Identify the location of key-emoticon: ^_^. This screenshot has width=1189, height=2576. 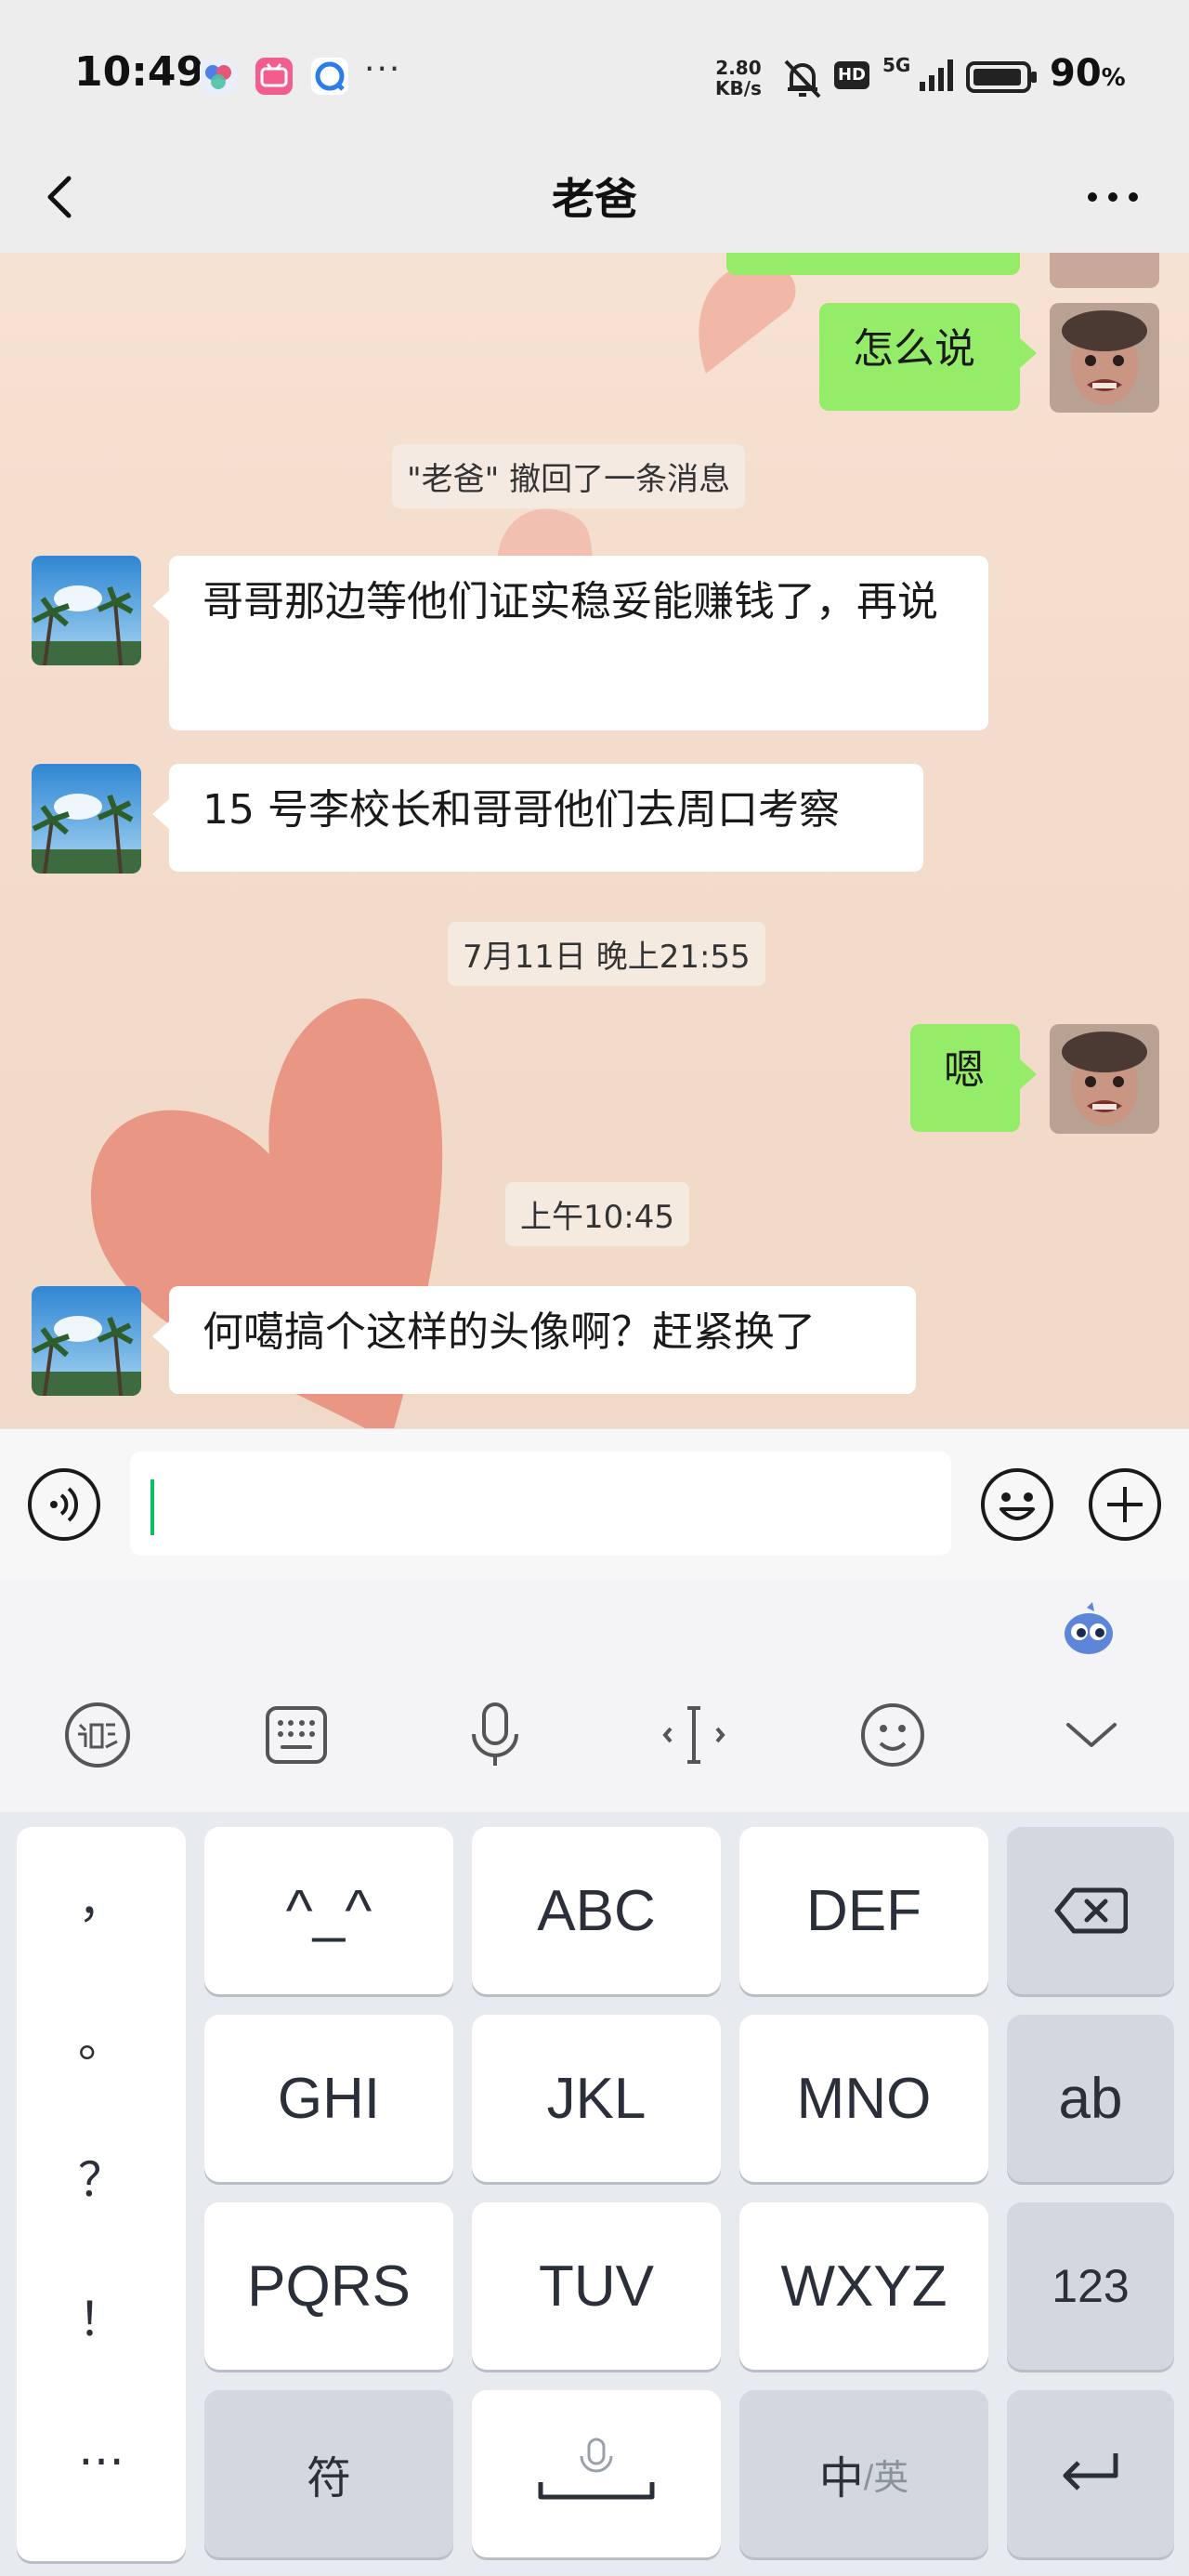
(329, 1910).